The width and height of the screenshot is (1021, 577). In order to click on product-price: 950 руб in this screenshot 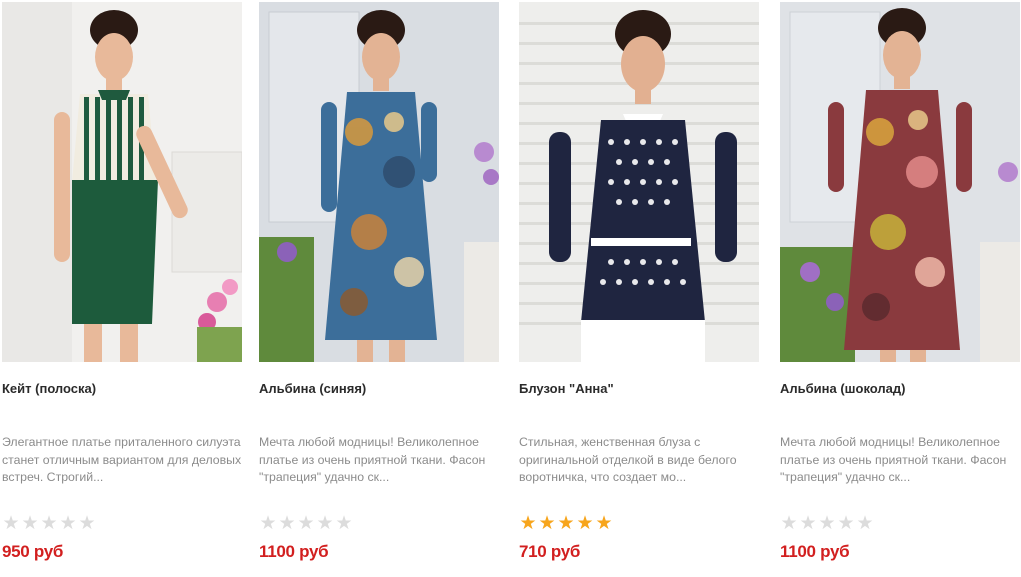, I will do `click(33, 551)`.